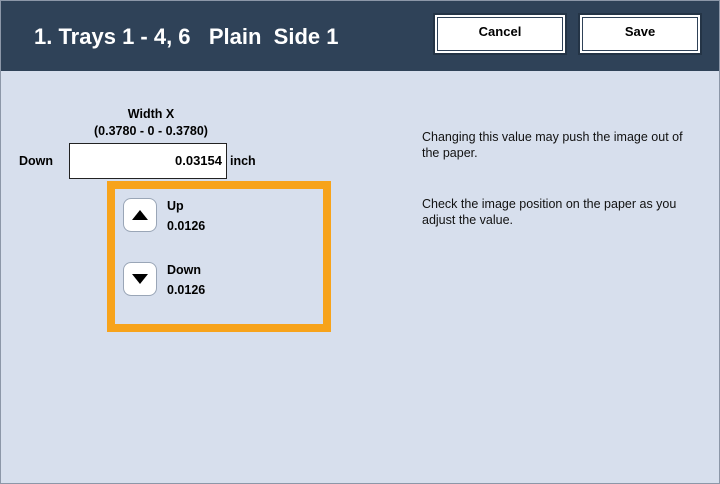 This screenshot has width=720, height=484. Describe the element at coordinates (243, 161) in the screenshot. I see `unit-label: inch` at that location.